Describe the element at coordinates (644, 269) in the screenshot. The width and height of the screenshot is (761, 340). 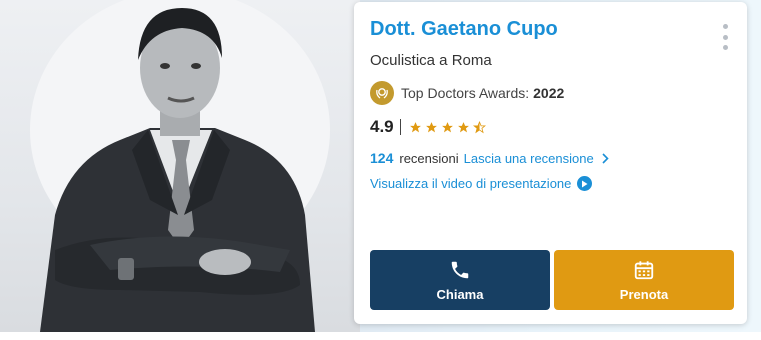
I see `calendar-icon` at that location.